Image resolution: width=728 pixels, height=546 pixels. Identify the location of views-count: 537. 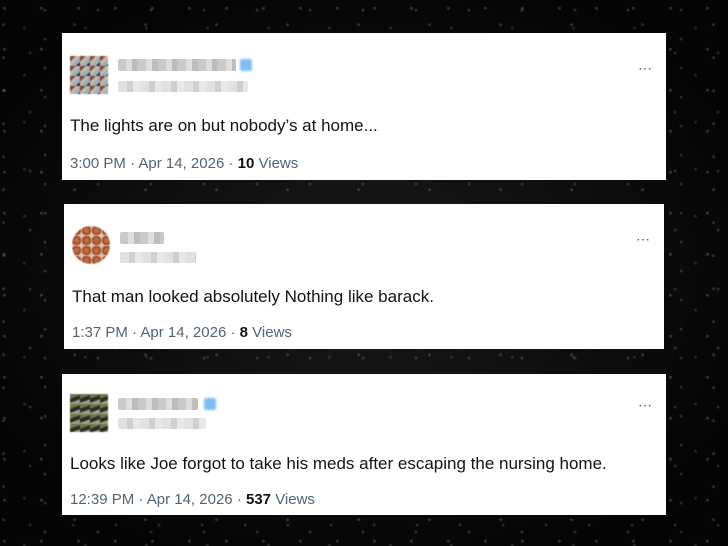
(258, 499).